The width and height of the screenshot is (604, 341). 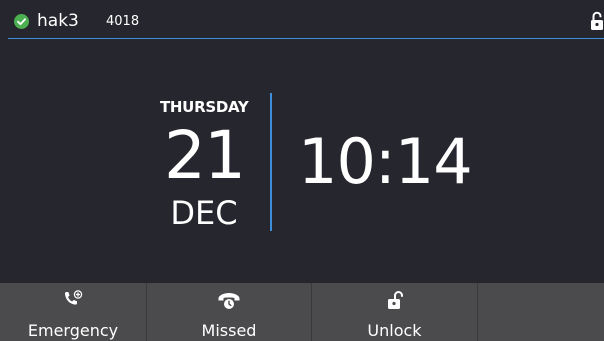 I want to click on status-divider-line, so click(x=306, y=38).